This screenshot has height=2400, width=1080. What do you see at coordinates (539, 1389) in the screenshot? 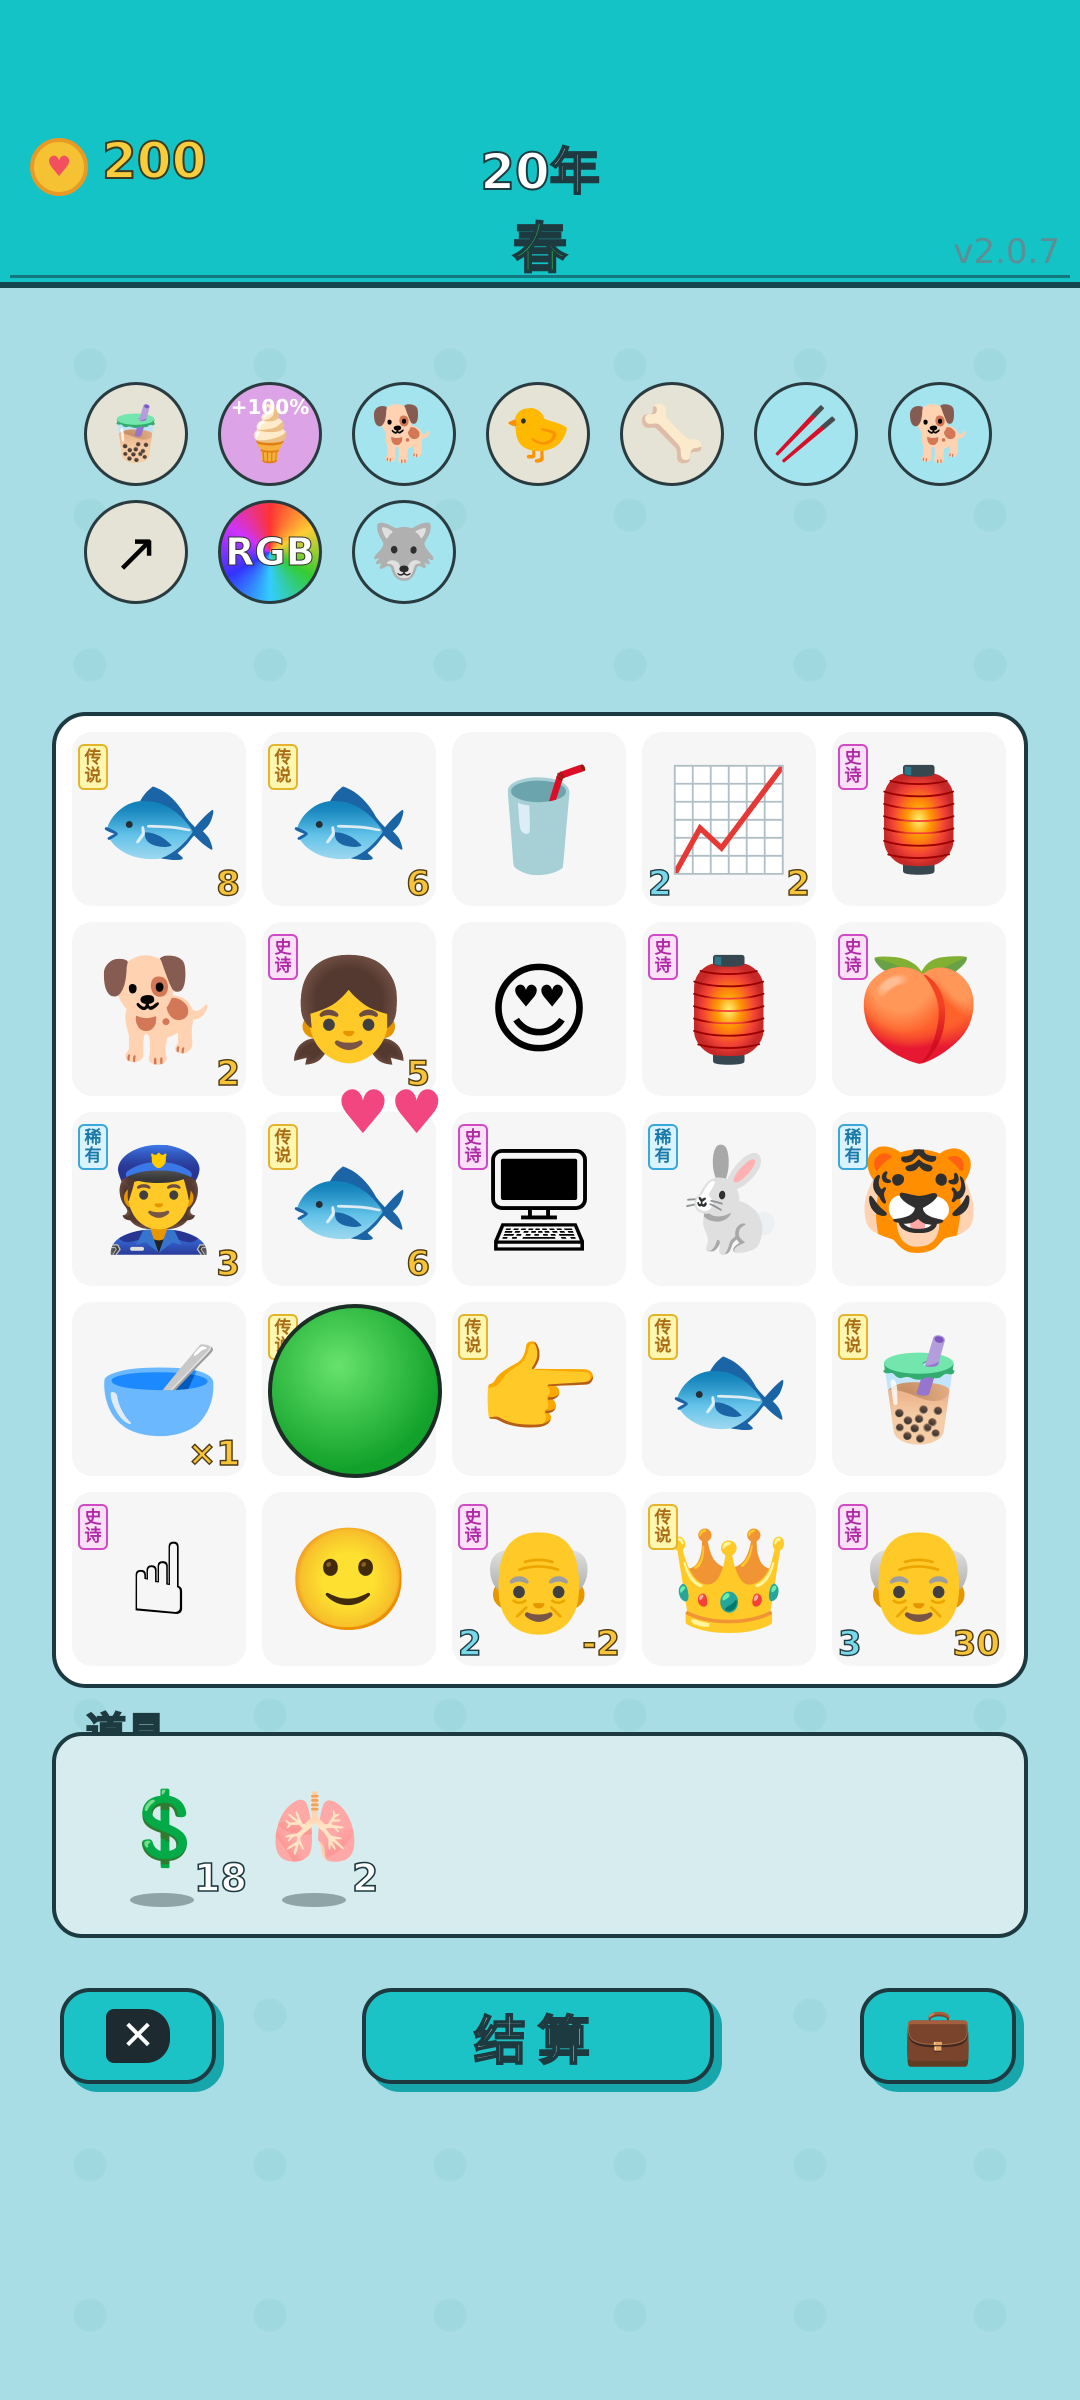
I see `board-slot: 👉 传说` at bounding box center [539, 1389].